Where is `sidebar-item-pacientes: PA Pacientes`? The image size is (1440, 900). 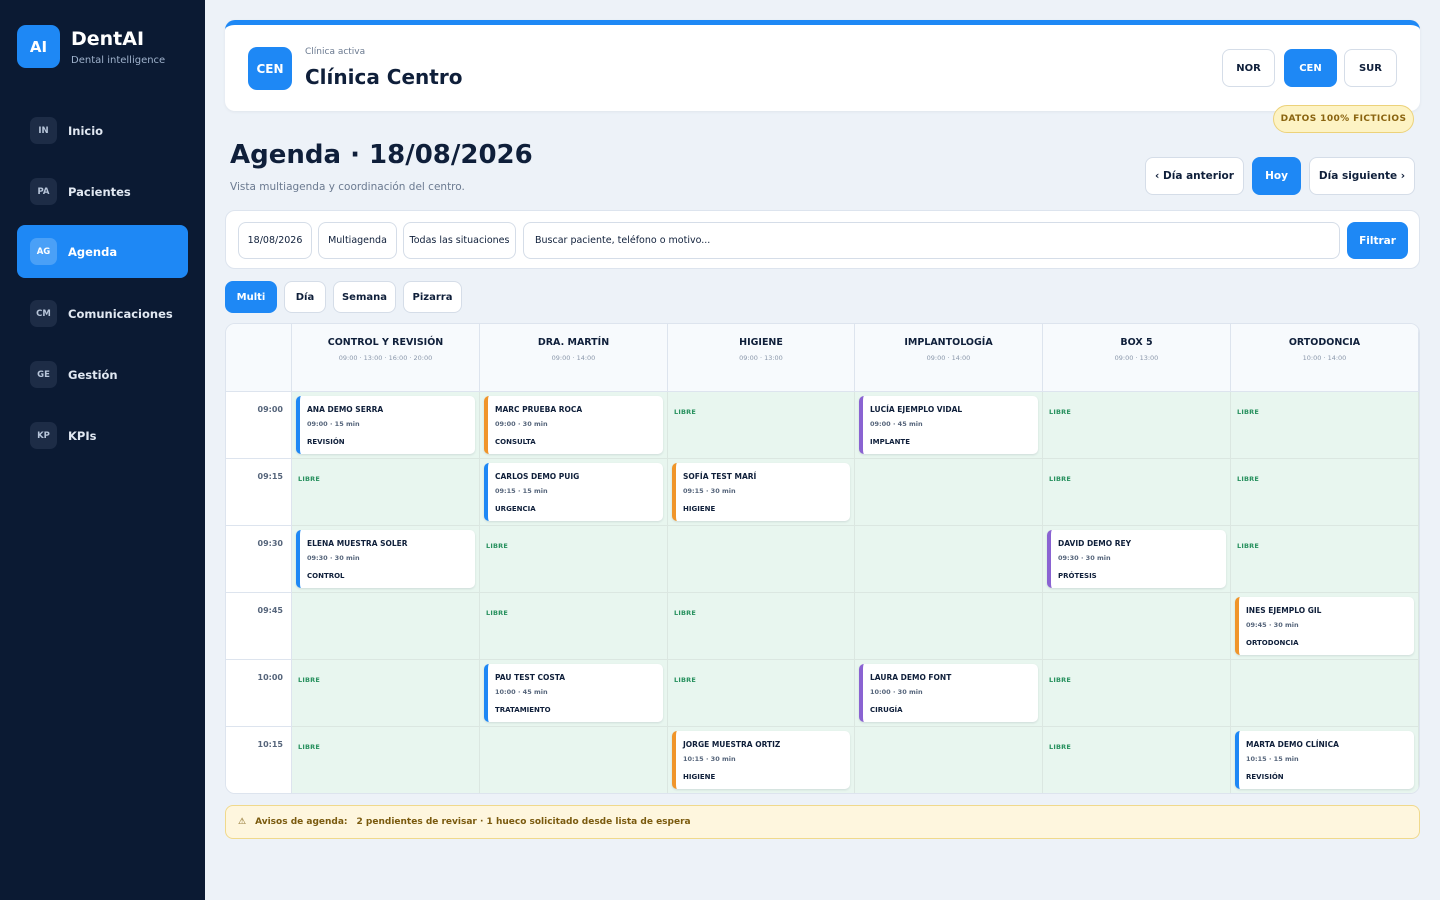 sidebar-item-pacientes: PA Pacientes is located at coordinates (102, 191).